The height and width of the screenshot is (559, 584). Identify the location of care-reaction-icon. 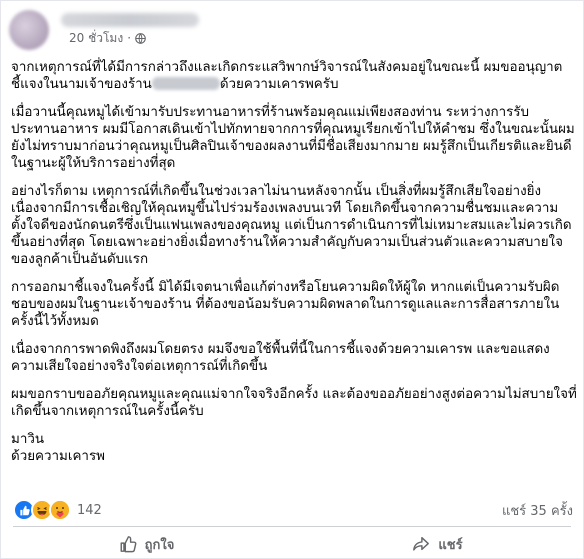
(60, 510).